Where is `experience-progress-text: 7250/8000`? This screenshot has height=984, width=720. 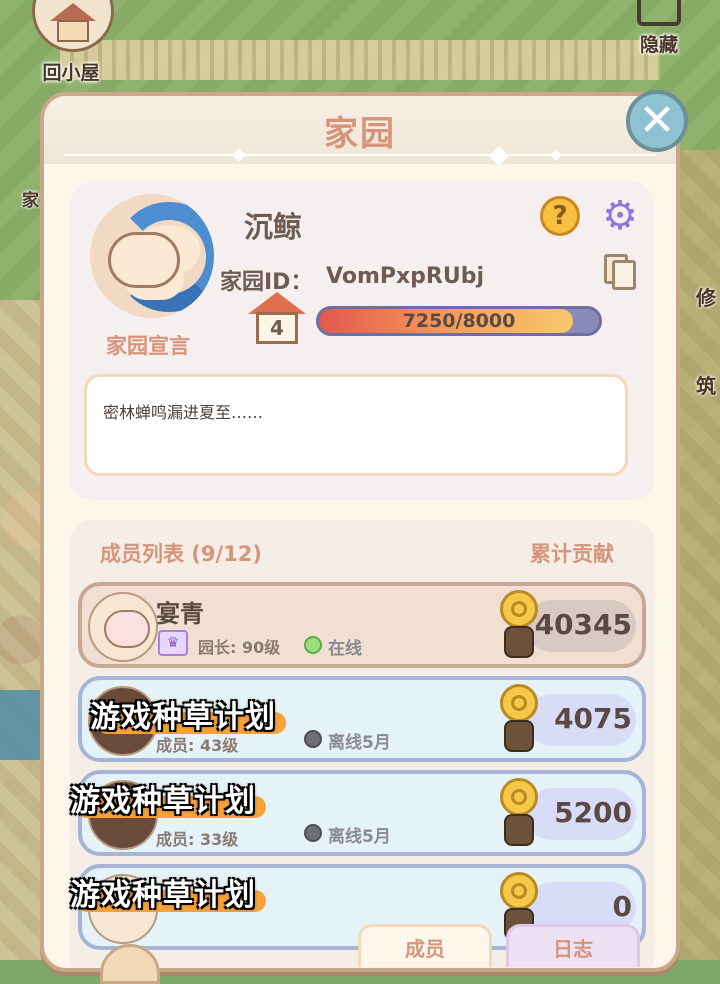
experience-progress-text: 7250/8000 is located at coordinates (459, 321).